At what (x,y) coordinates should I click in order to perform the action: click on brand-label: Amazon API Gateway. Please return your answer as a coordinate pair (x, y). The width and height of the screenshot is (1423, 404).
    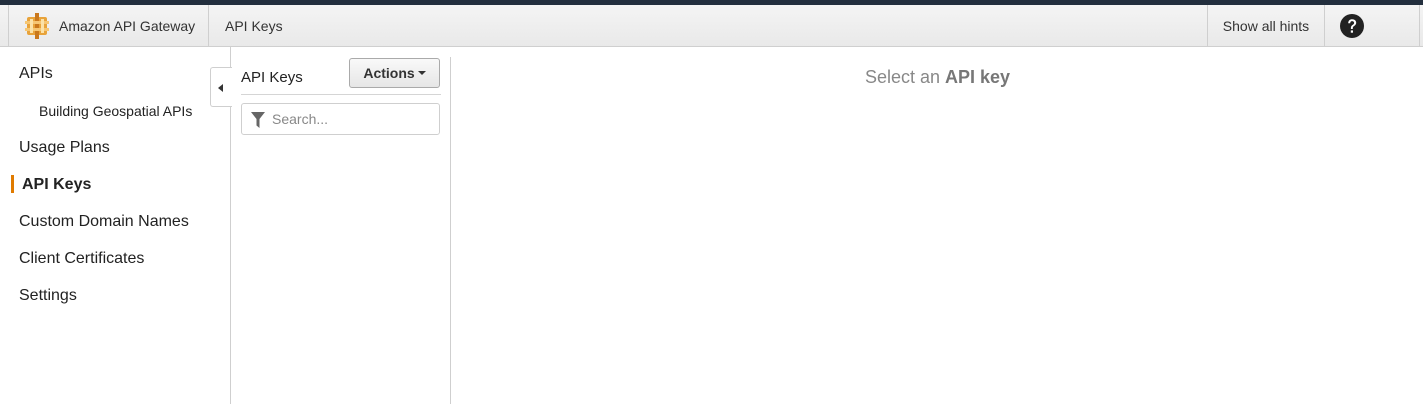
    Looking at the image, I should click on (127, 25).